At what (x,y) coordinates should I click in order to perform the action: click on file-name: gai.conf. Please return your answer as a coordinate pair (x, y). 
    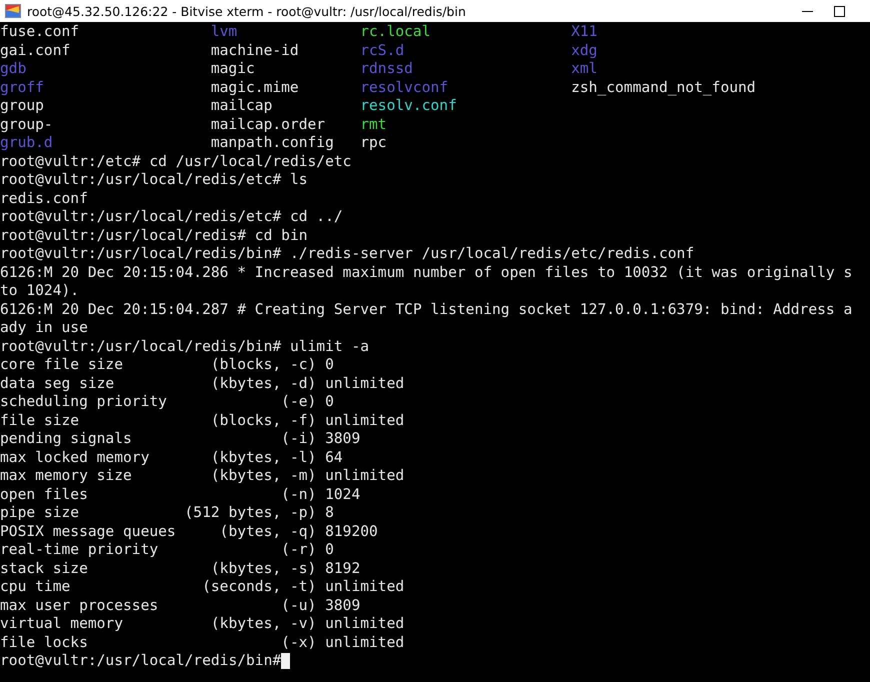
    Looking at the image, I should click on (35, 50).